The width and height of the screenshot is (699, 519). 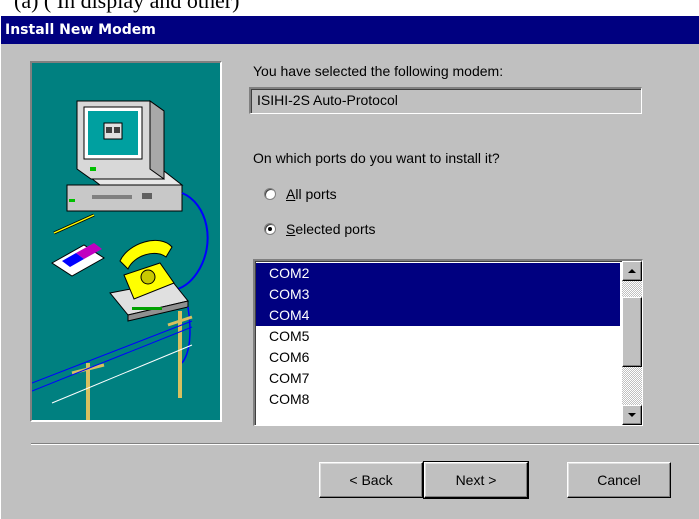 I want to click on port-item-com6: COM6, so click(x=438, y=357).